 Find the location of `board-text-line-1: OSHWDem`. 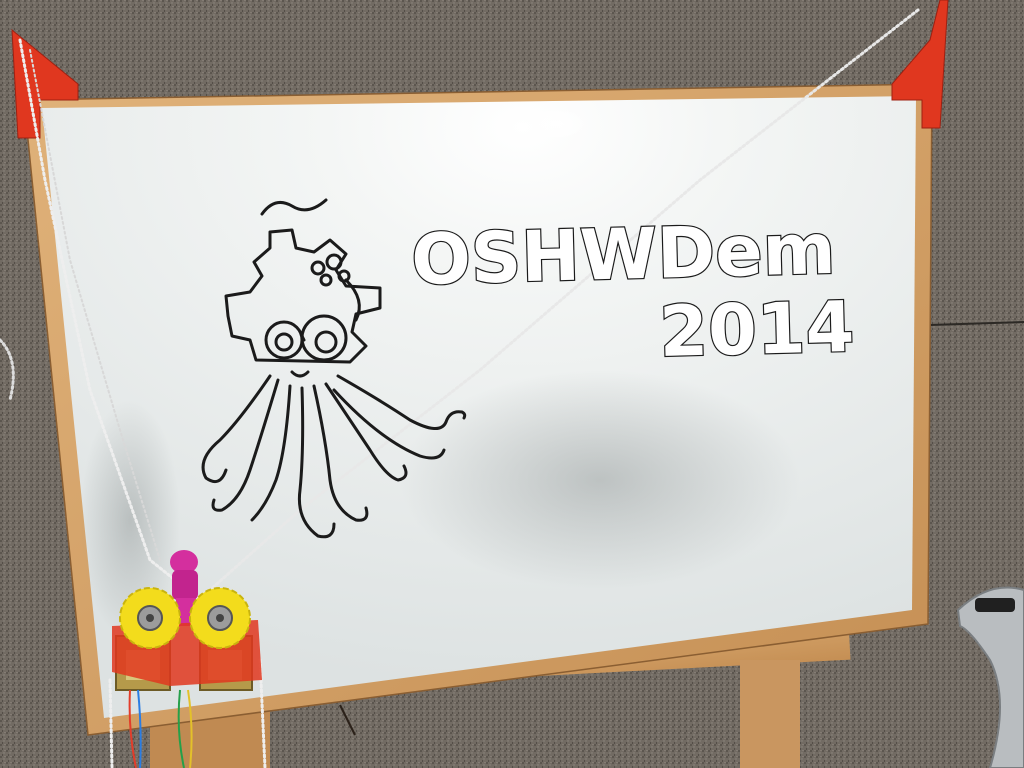

board-text-line-1: OSHWDem is located at coordinates (623, 254).